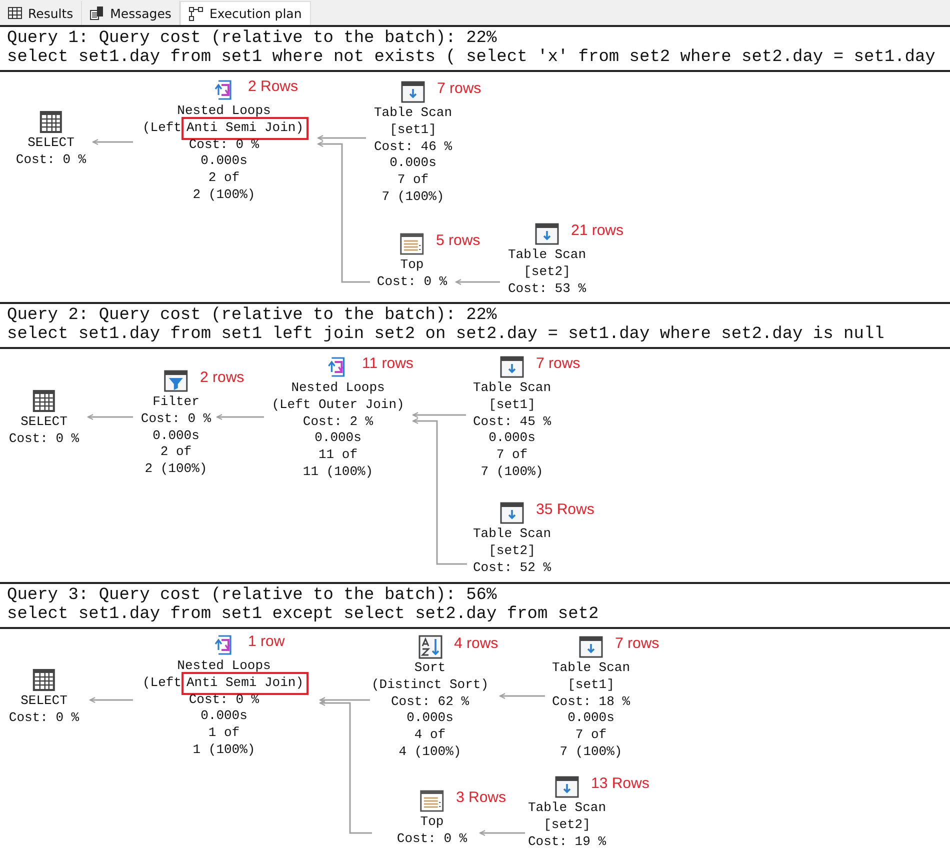 Image resolution: width=950 pixels, height=850 pixels. Describe the element at coordinates (547, 289) in the screenshot. I see `operator-label: Cost: 53 %` at that location.